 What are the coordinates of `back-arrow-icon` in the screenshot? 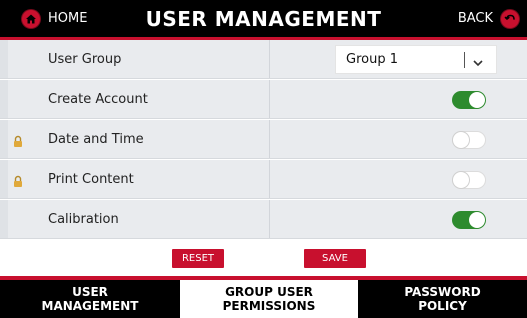 It's located at (510, 18).